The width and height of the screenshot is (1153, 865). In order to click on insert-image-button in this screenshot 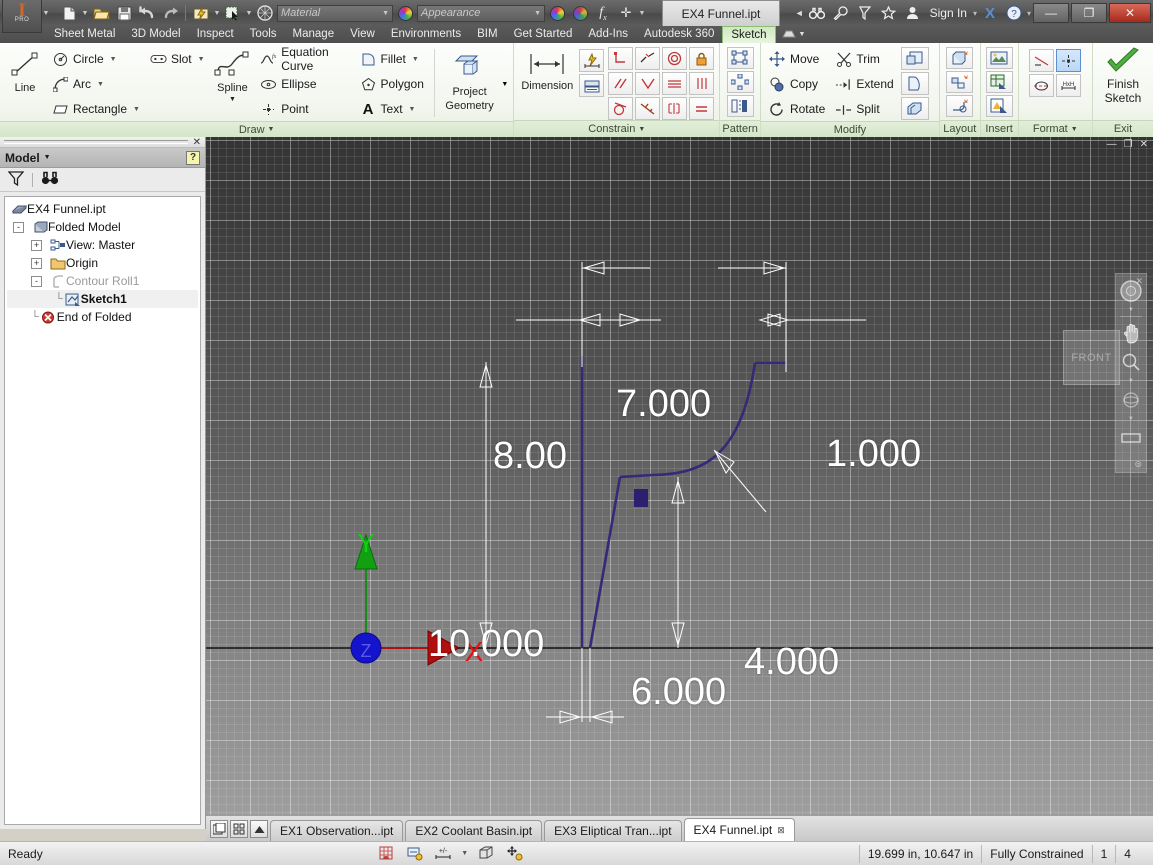, I will do `click(999, 58)`.